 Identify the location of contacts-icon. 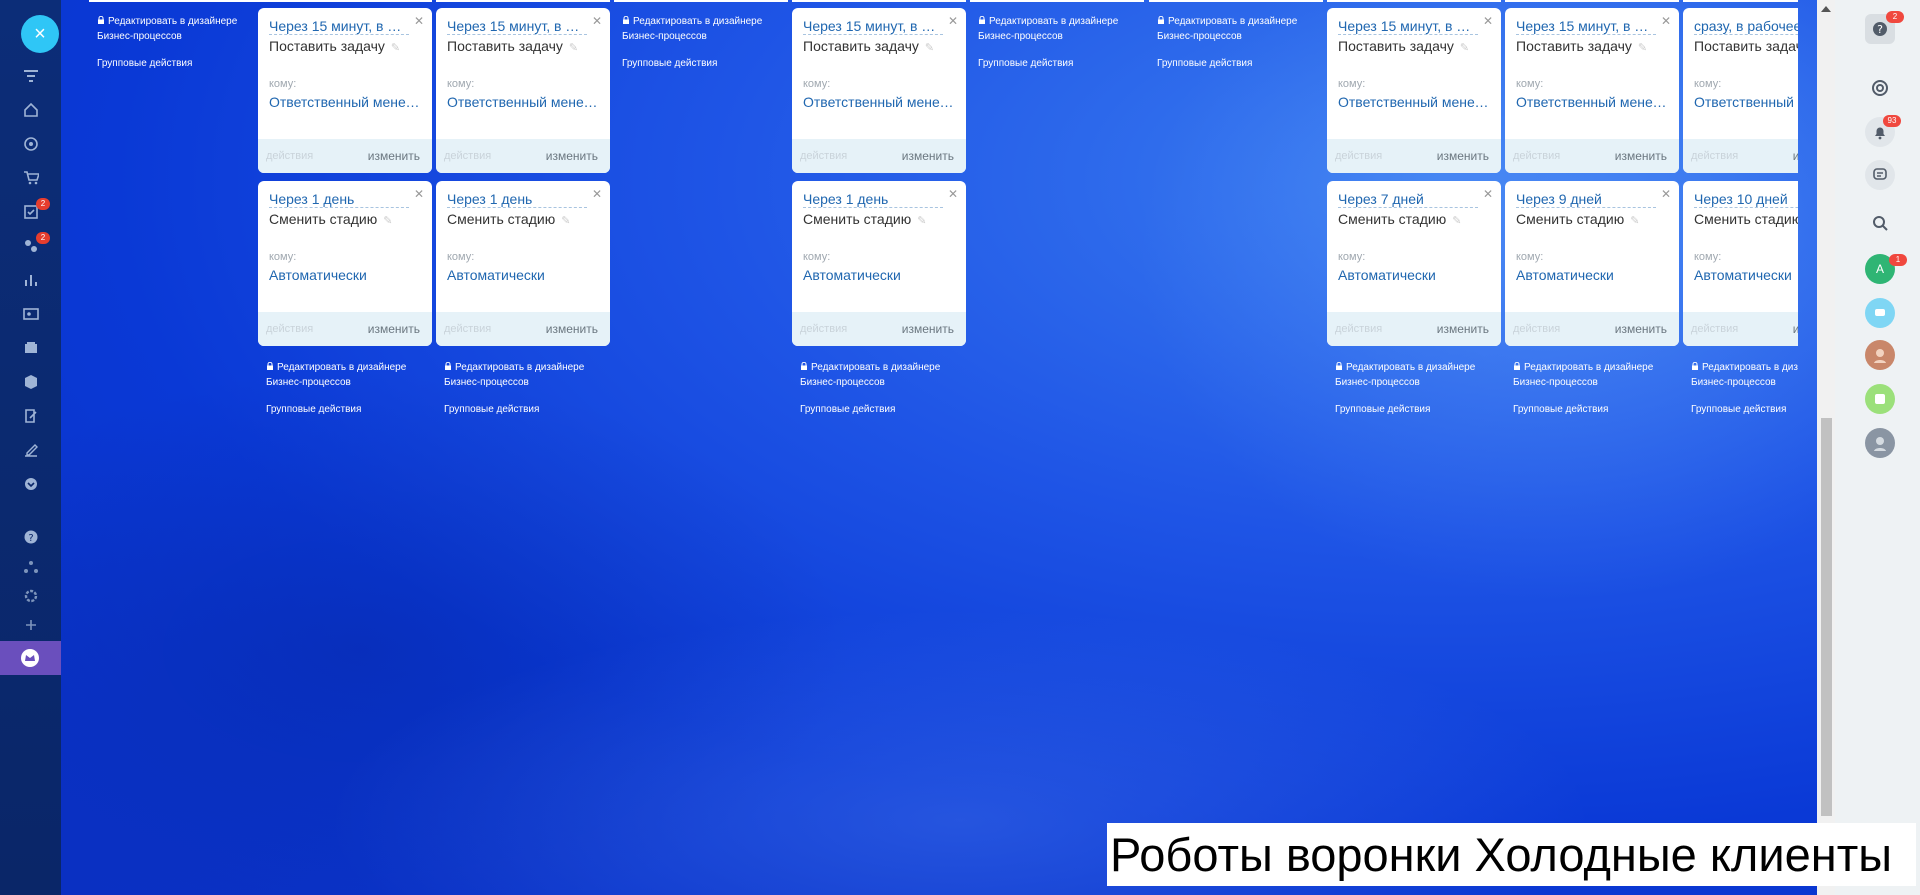
(31, 314).